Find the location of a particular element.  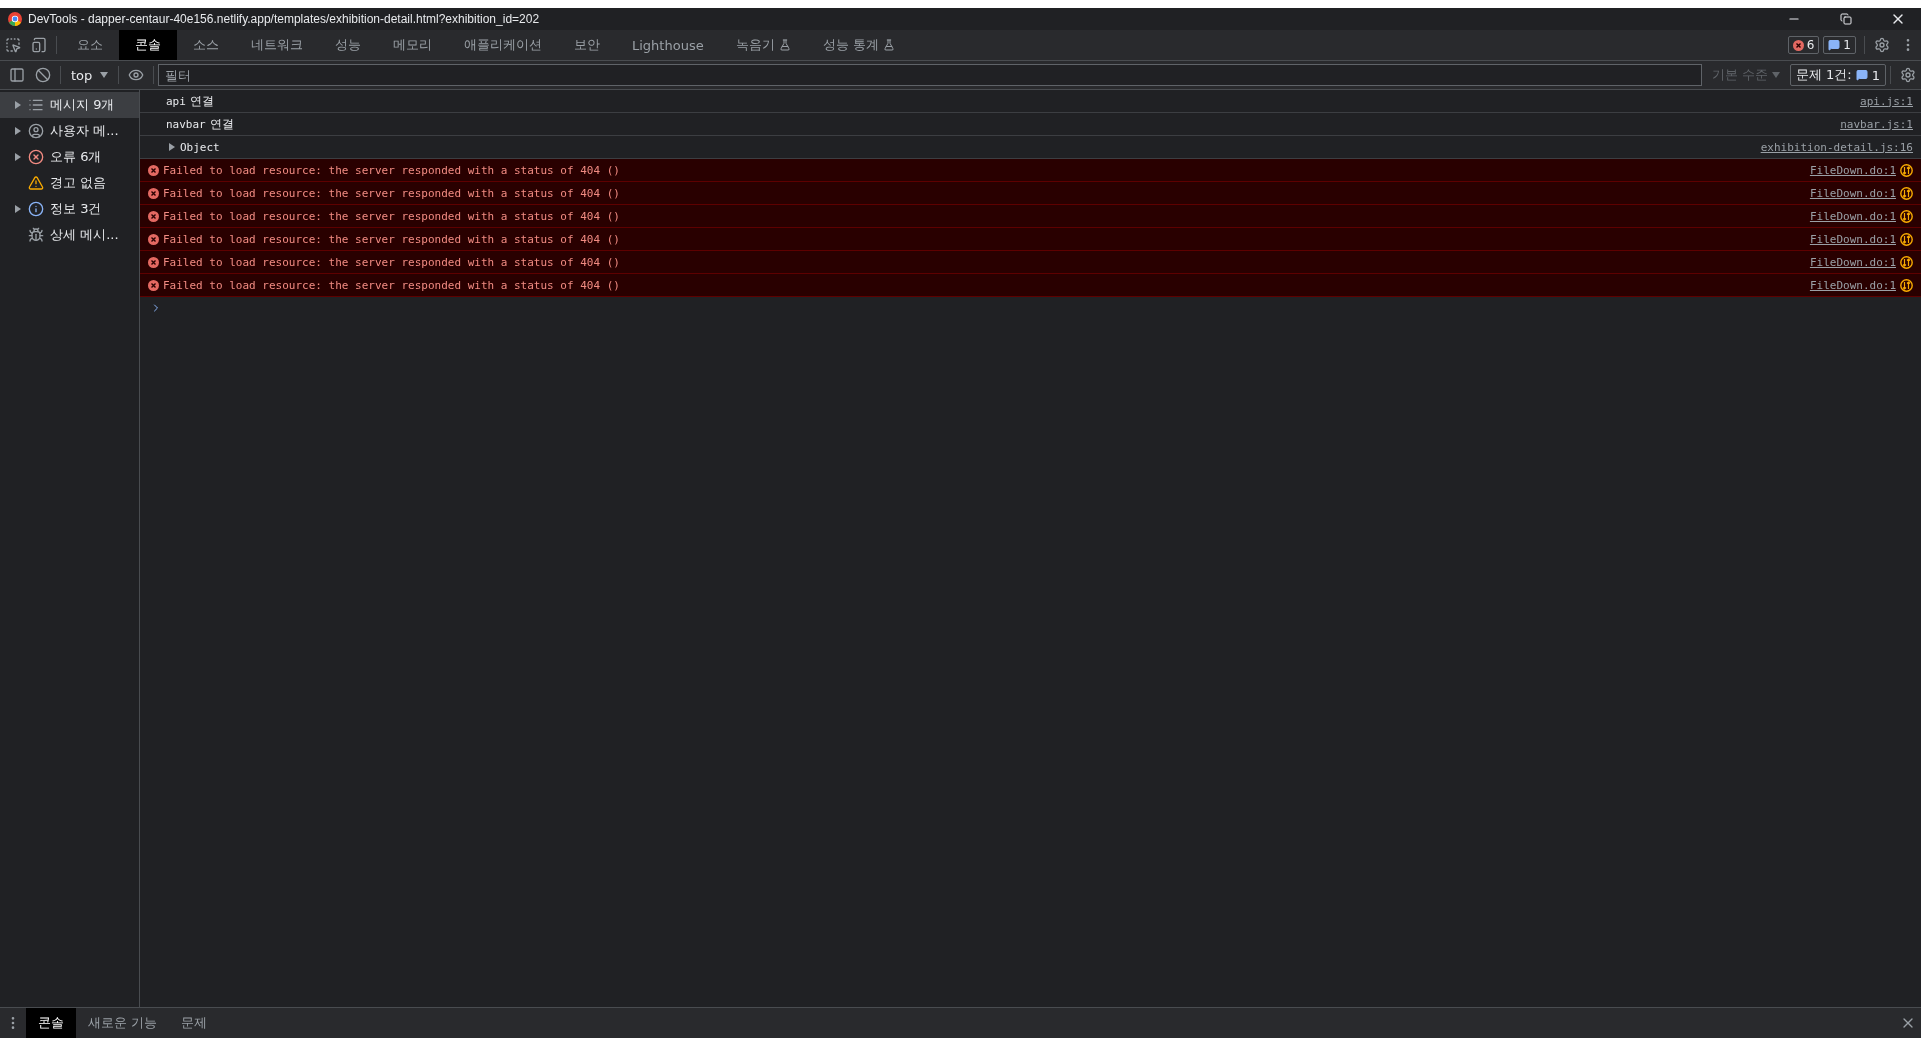

message-counter: 1 is located at coordinates (1839, 45).